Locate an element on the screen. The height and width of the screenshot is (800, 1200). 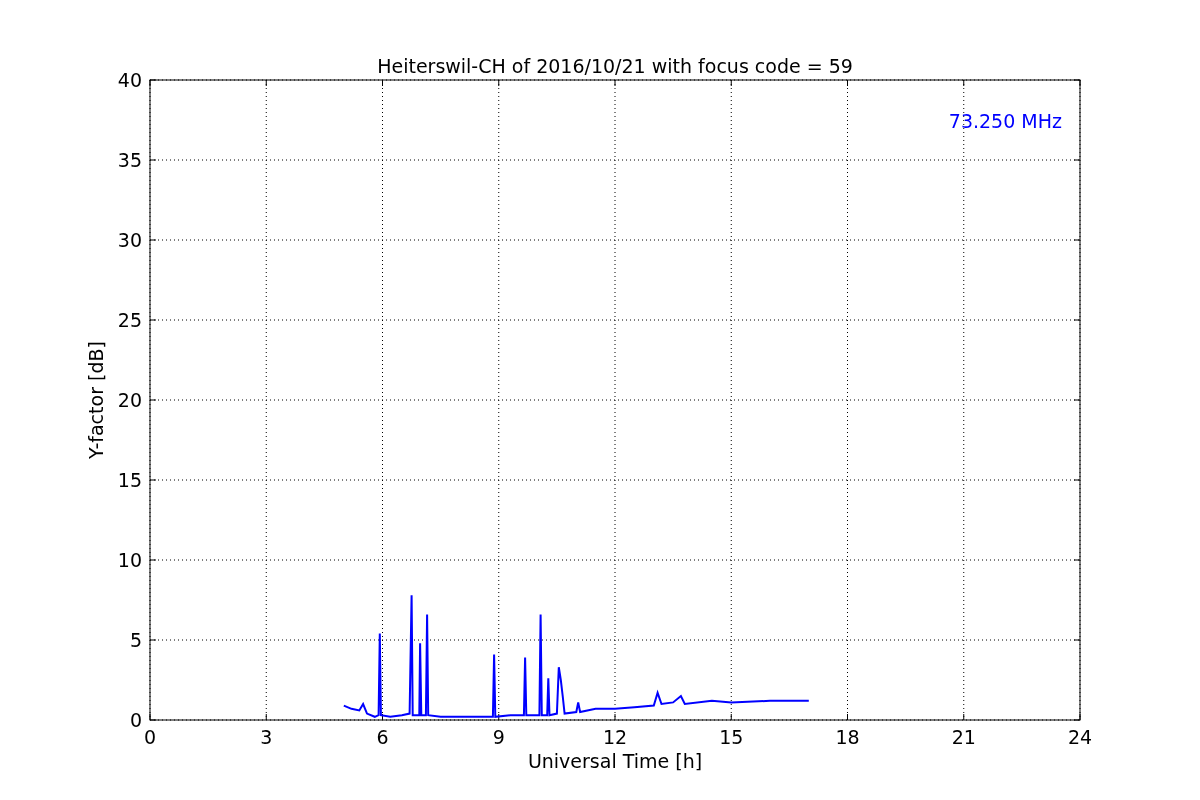
y-tick-label: 35 is located at coordinates (129, 160).